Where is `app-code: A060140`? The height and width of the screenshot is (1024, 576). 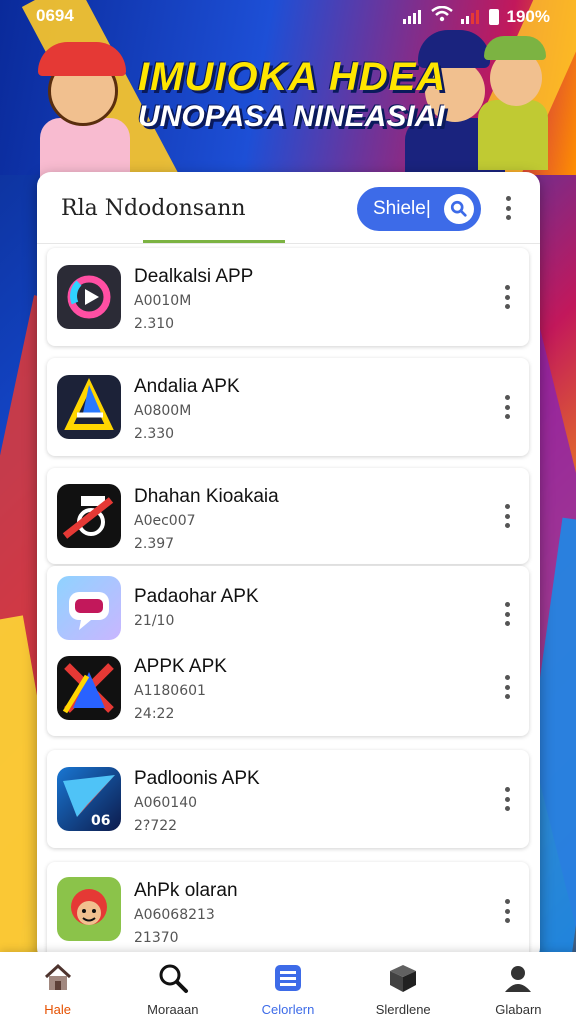 app-code: A060140 is located at coordinates (166, 803).